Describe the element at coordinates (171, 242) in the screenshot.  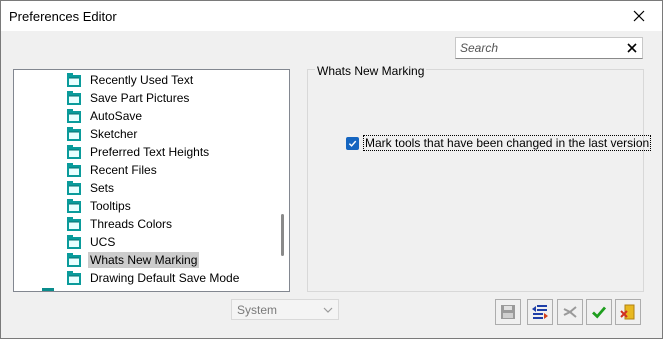
I see `tree-item: UCS` at that location.